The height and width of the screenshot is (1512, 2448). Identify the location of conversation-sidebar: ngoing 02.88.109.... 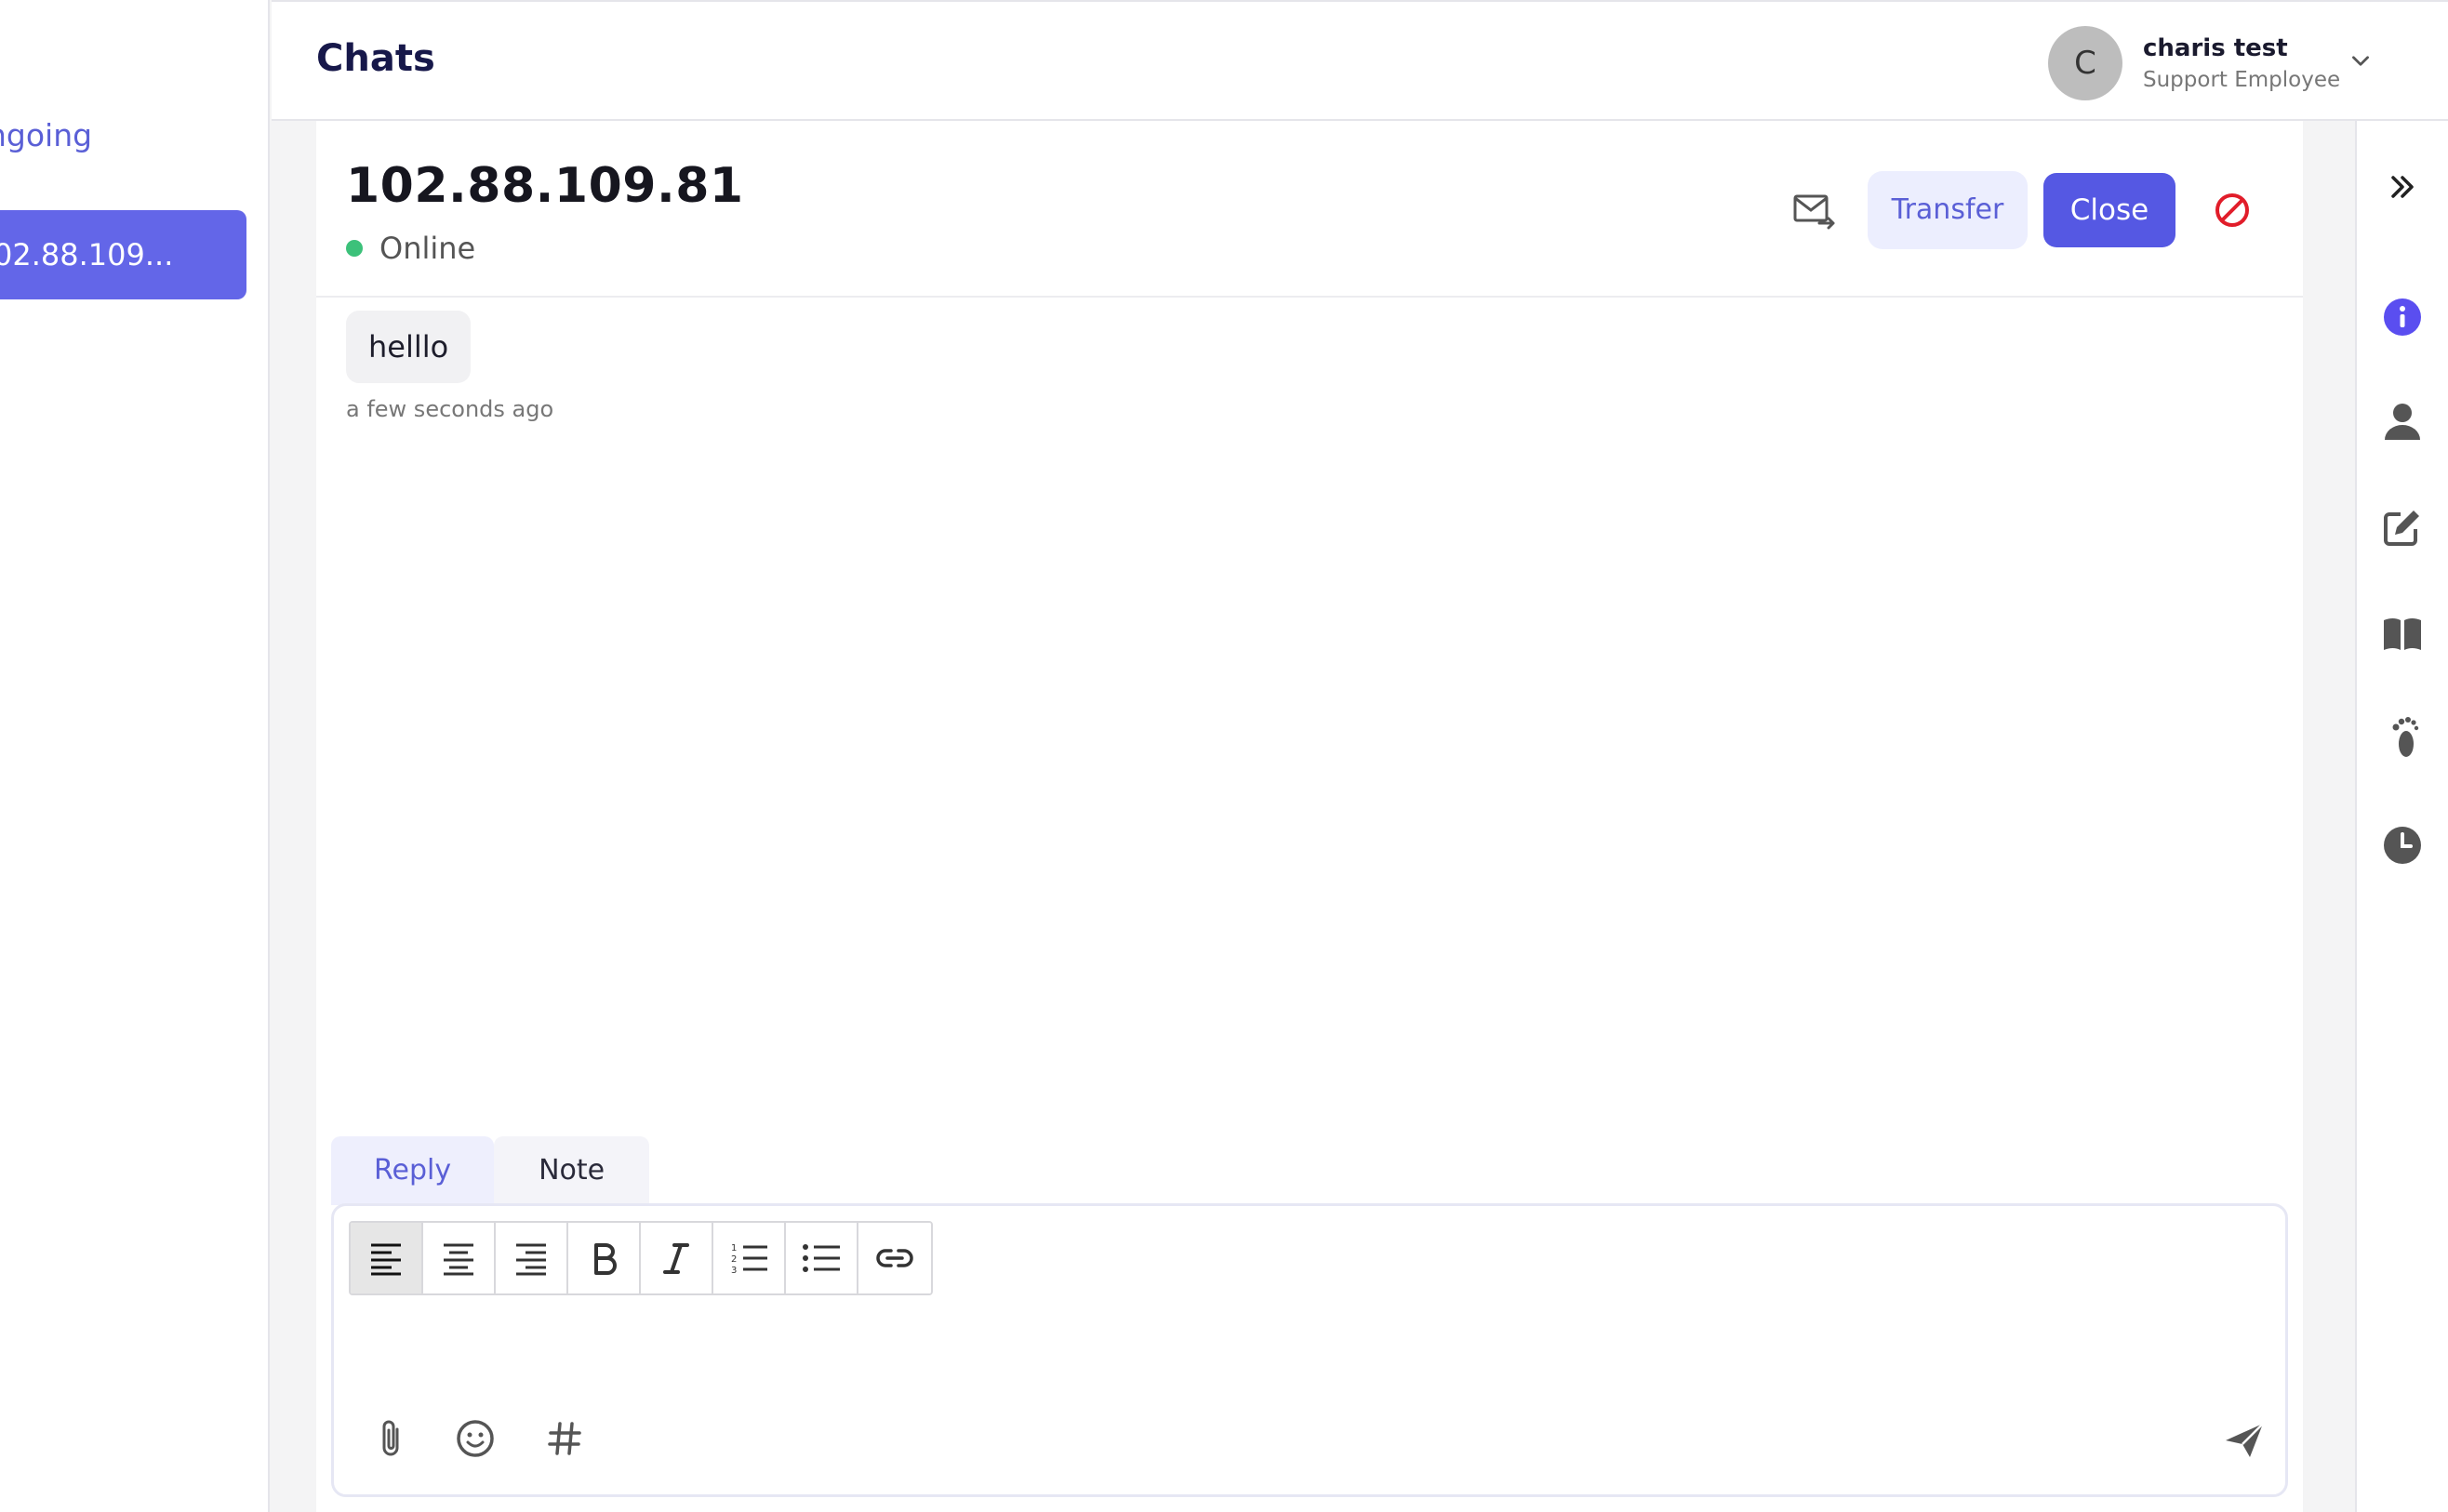
(135, 756).